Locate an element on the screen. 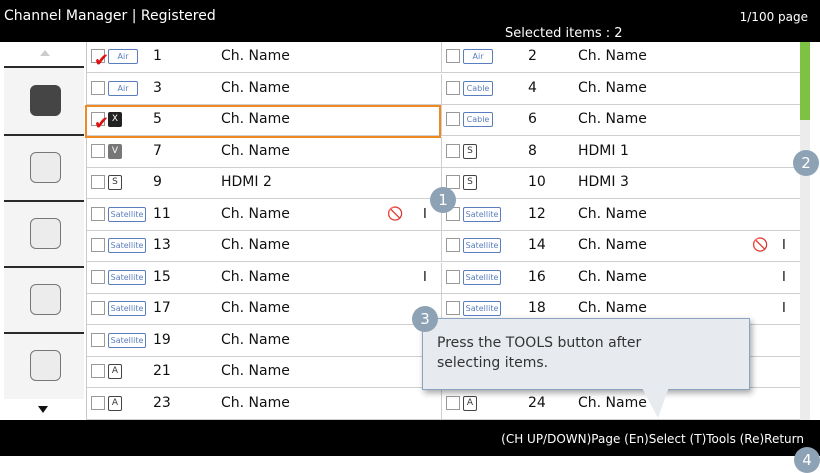  table-row: Air 3 Ch. Name is located at coordinates (264, 89).